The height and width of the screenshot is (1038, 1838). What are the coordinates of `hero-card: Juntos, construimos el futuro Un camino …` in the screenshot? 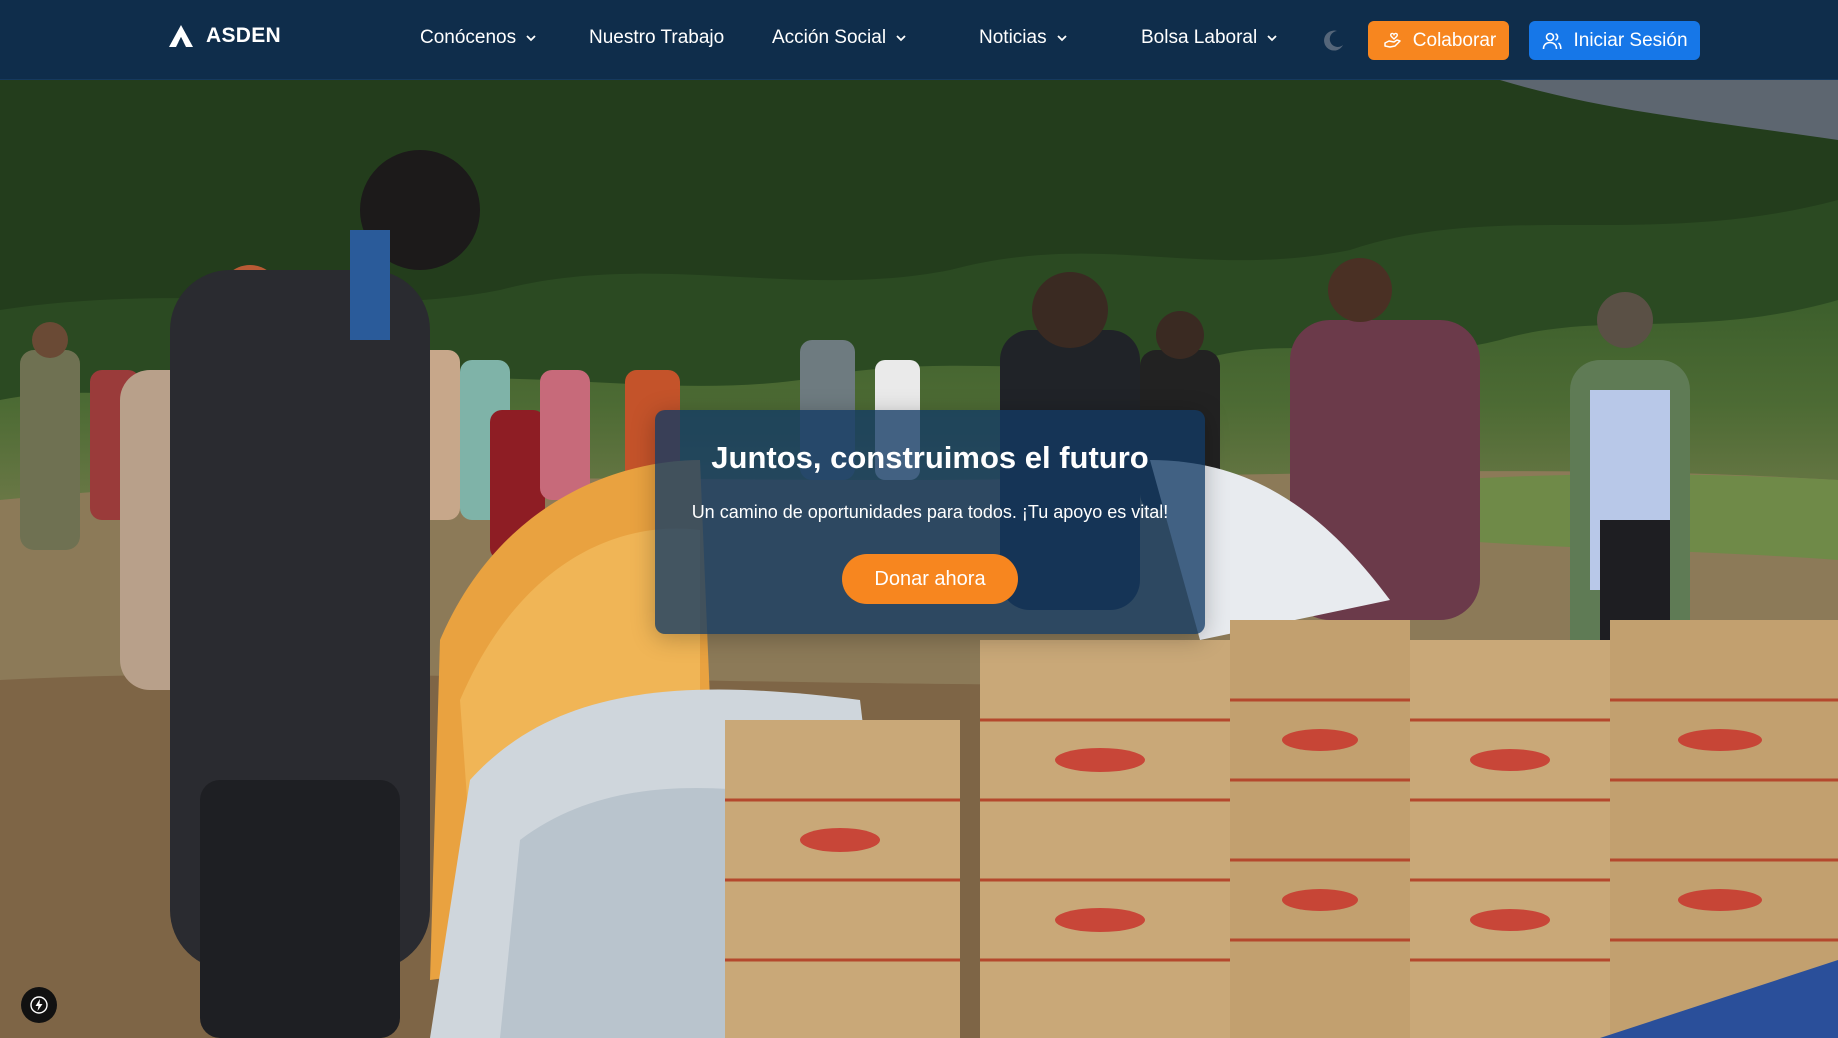 It's located at (930, 522).